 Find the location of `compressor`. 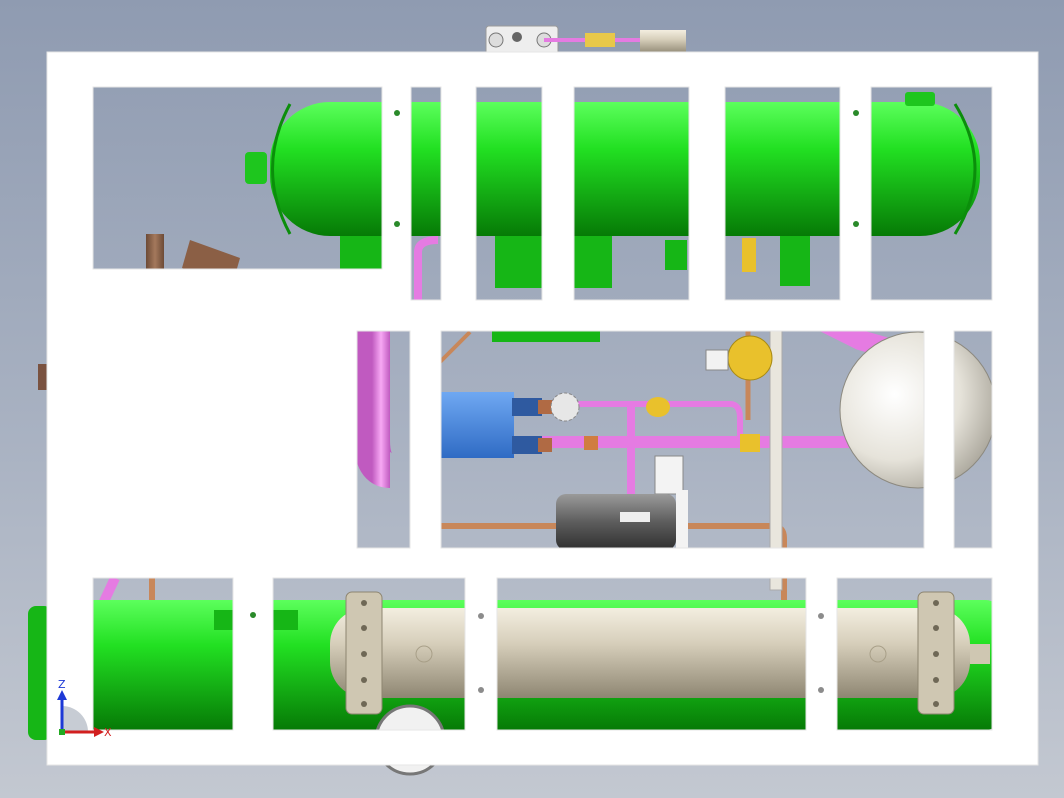

compressor is located at coordinates (622, 520).